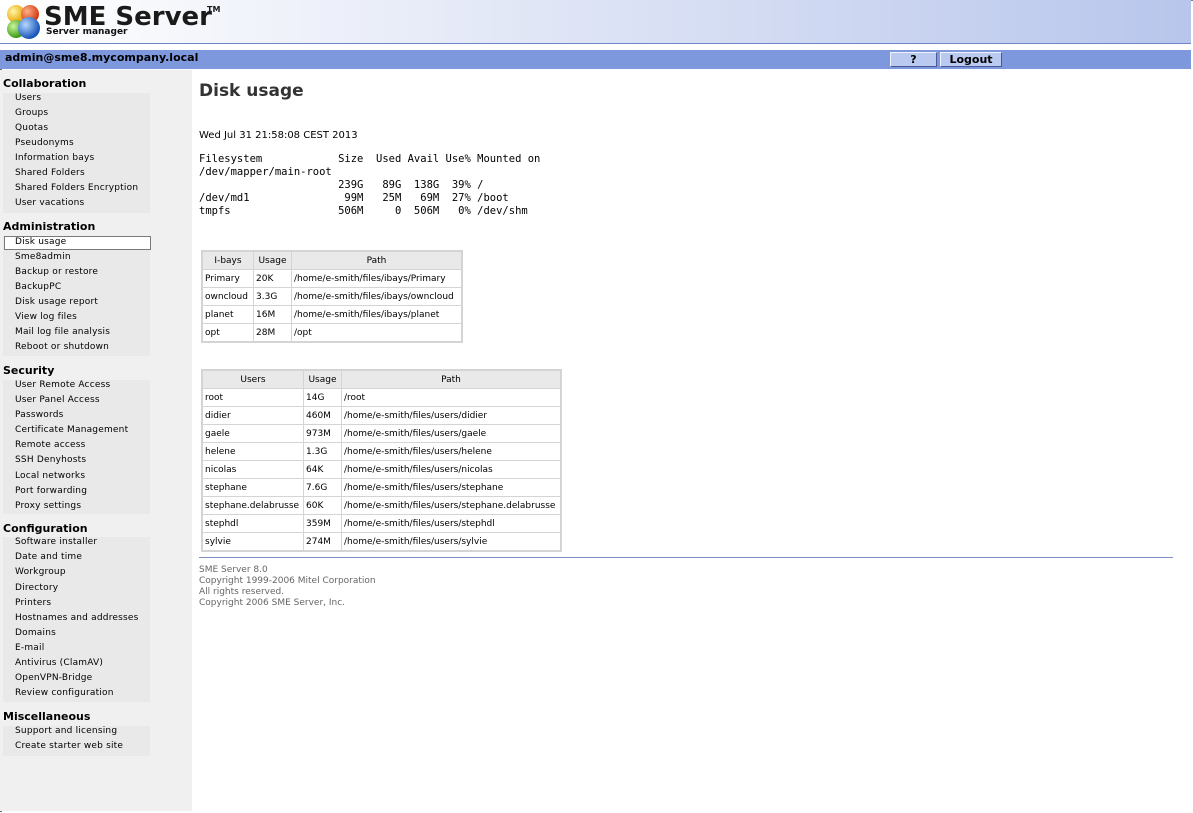 The height and width of the screenshot is (813, 1193). Describe the element at coordinates (59, 663) in the screenshot. I see `sidebar-item-antivirus-clamav: Antivirus (ClamAV)` at that location.